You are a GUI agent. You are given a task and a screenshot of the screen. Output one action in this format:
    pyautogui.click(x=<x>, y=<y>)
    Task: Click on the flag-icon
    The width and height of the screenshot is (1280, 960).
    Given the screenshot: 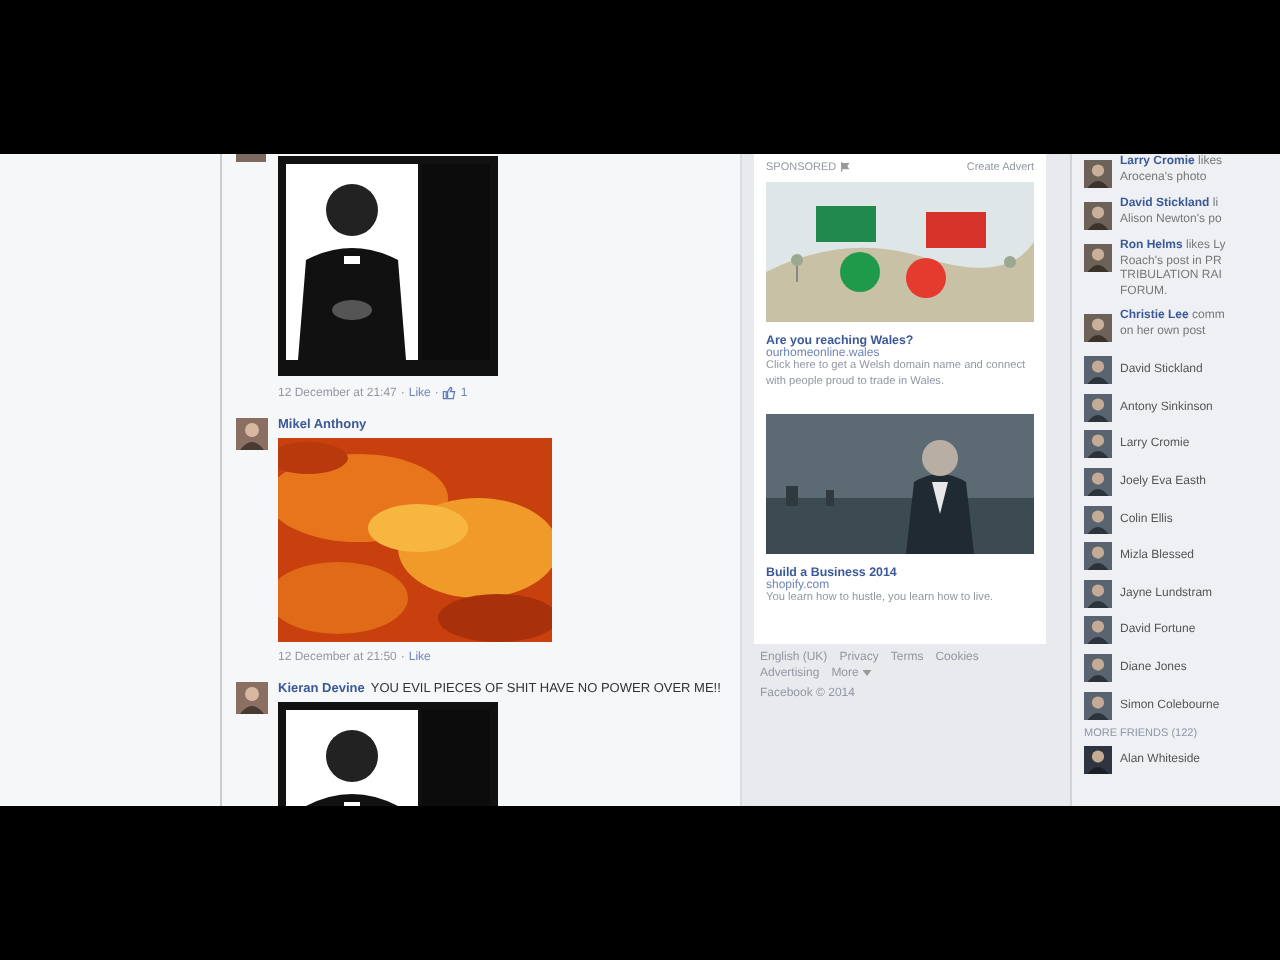 What is the action you would take?
    pyautogui.click(x=845, y=167)
    